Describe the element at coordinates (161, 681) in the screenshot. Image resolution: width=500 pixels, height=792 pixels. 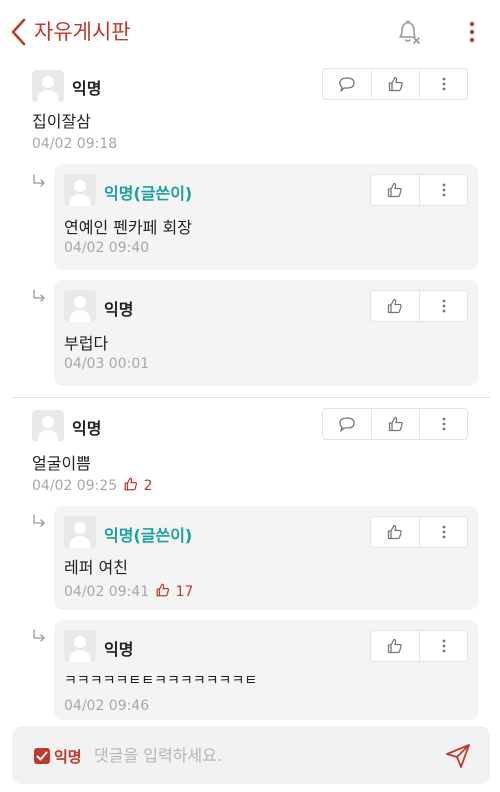
I see `reply-text: ㅋㅋㅋㅋㅋㅌㅌㅋㅋㅋㅋㅋㅋㅋㅌ` at that location.